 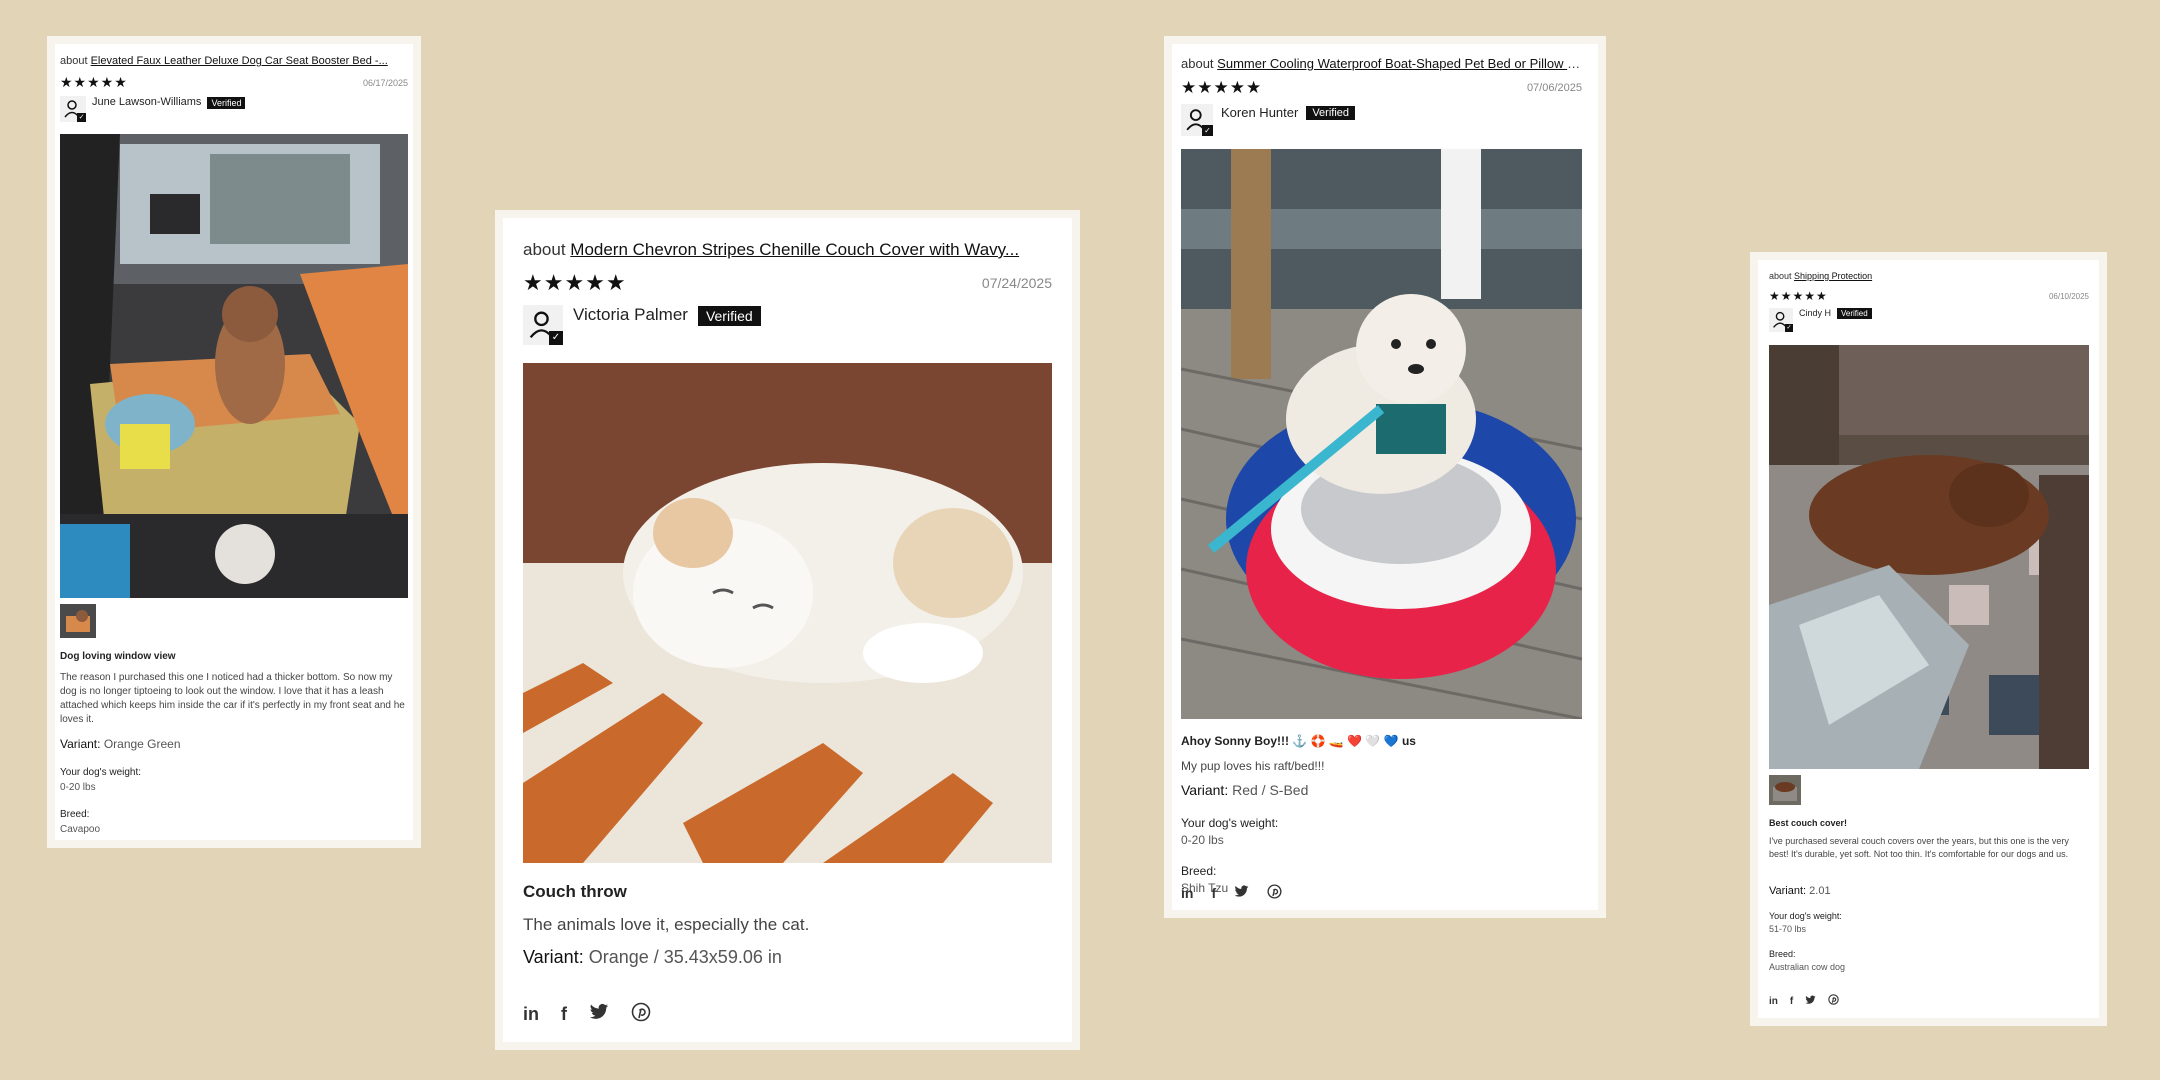 I want to click on review-variant: Variant: 2.01, so click(x=1800, y=891).